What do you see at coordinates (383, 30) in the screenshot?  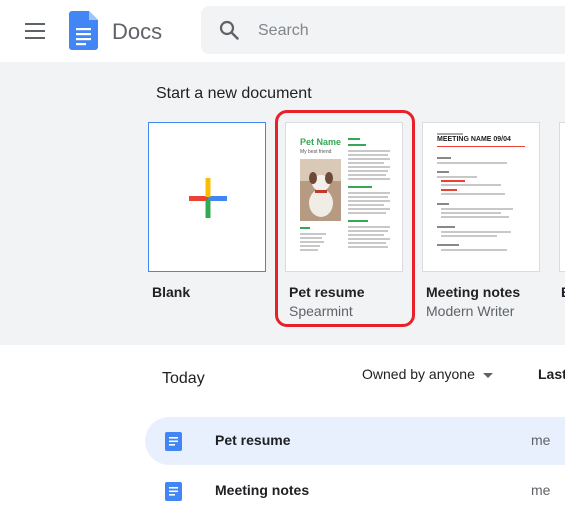 I see `search-input` at bounding box center [383, 30].